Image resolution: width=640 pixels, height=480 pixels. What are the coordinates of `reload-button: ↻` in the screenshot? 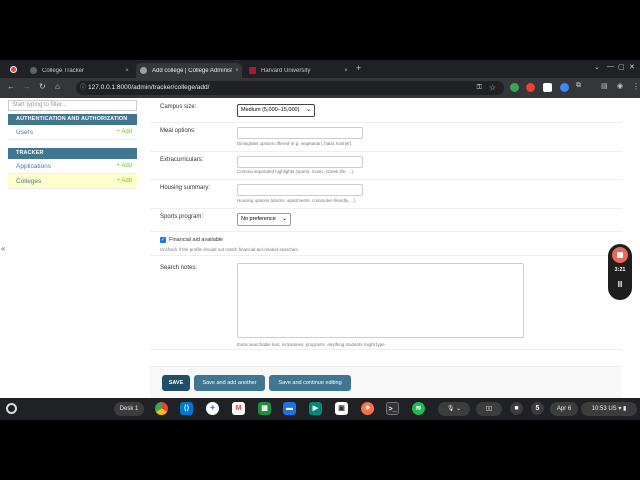 It's located at (42, 86).